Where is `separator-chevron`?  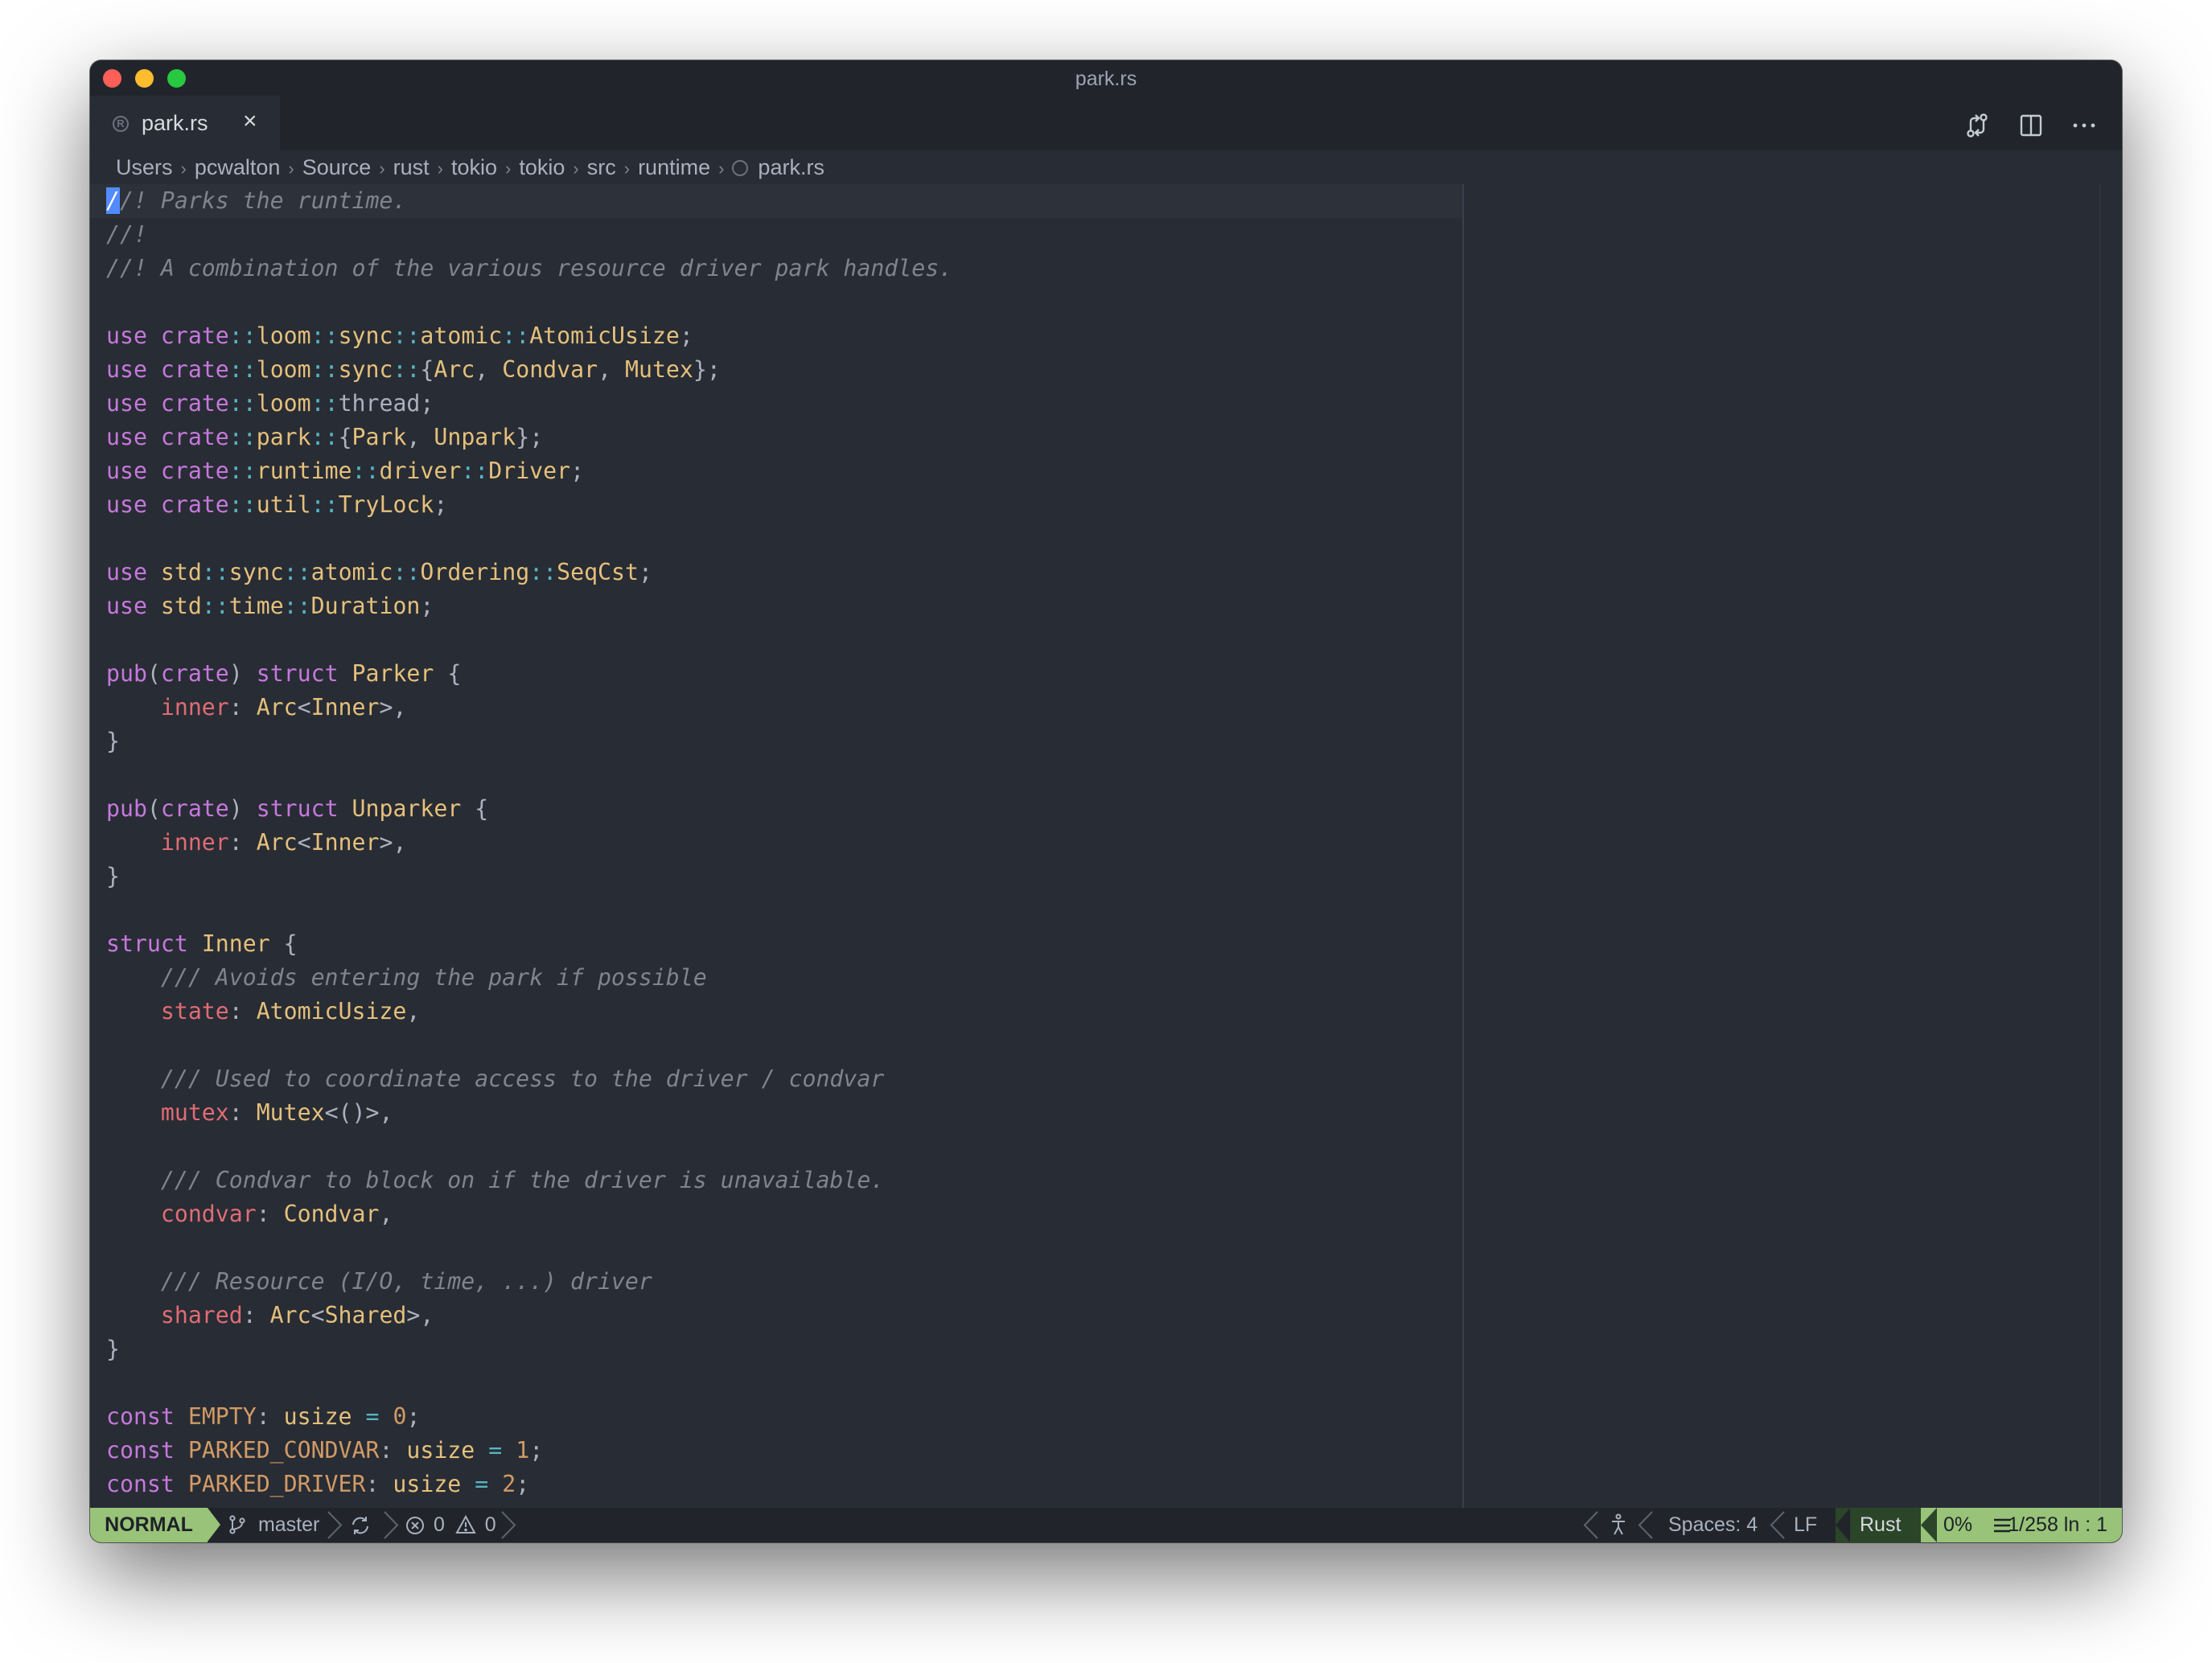
separator-chevron is located at coordinates (335, 1525).